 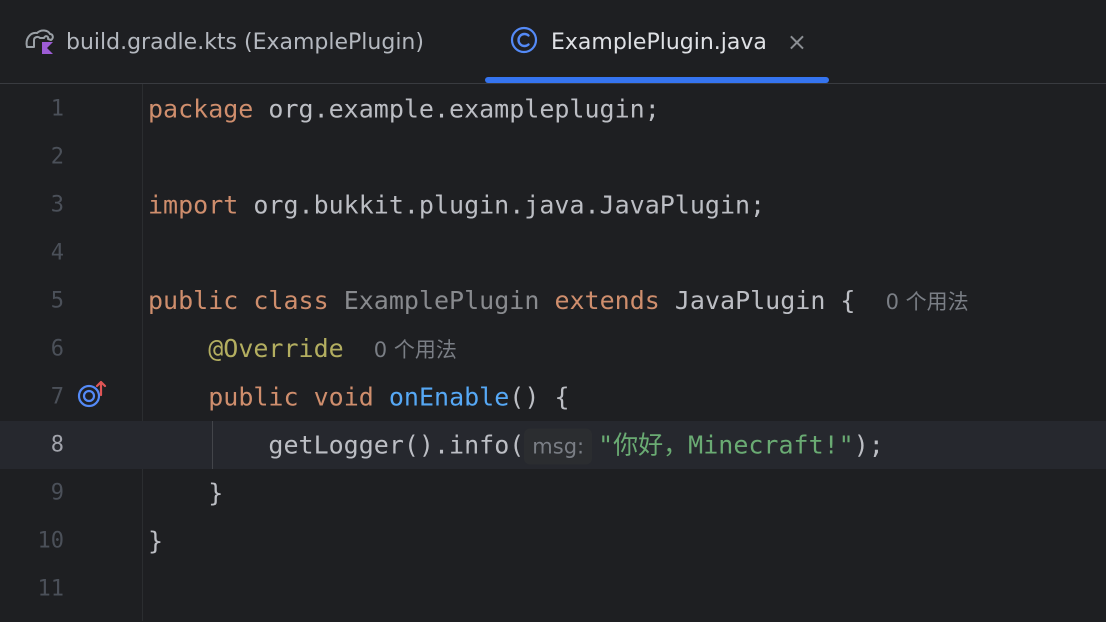 What do you see at coordinates (39, 42) in the screenshot?
I see `gradle-kotlin-icon` at bounding box center [39, 42].